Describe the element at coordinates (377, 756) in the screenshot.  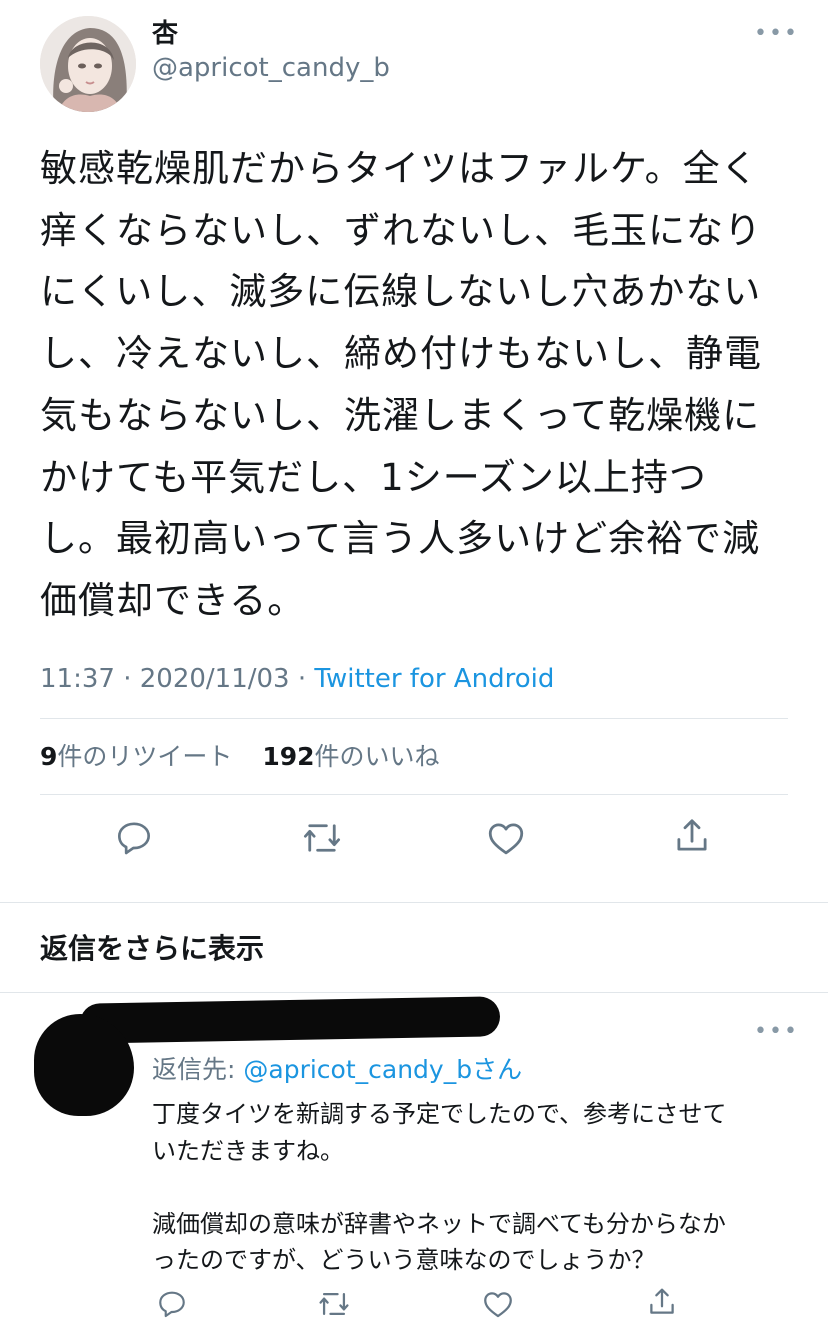
I see `like-label: 件のいいね` at that location.